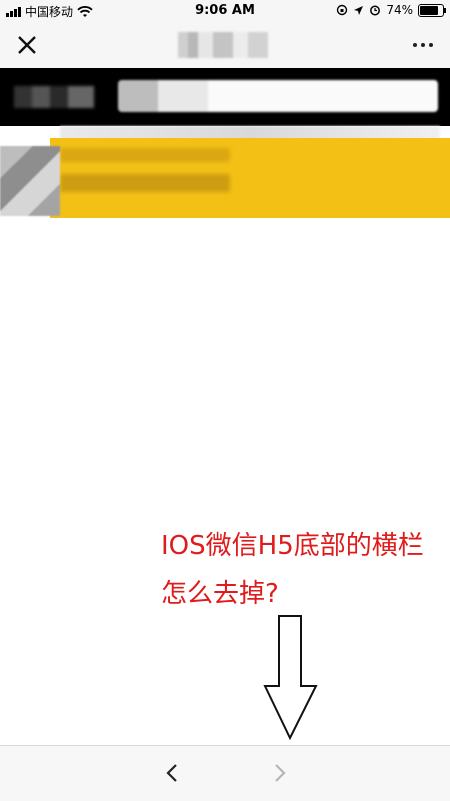 This screenshot has width=450, height=801. I want to click on rotation-lock-icon, so click(342, 10).